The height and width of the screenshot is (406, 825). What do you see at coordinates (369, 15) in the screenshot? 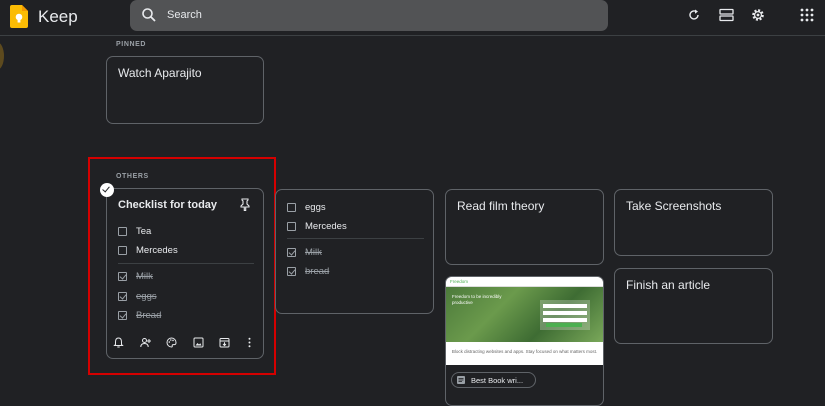
I see `search-bar: Search` at bounding box center [369, 15].